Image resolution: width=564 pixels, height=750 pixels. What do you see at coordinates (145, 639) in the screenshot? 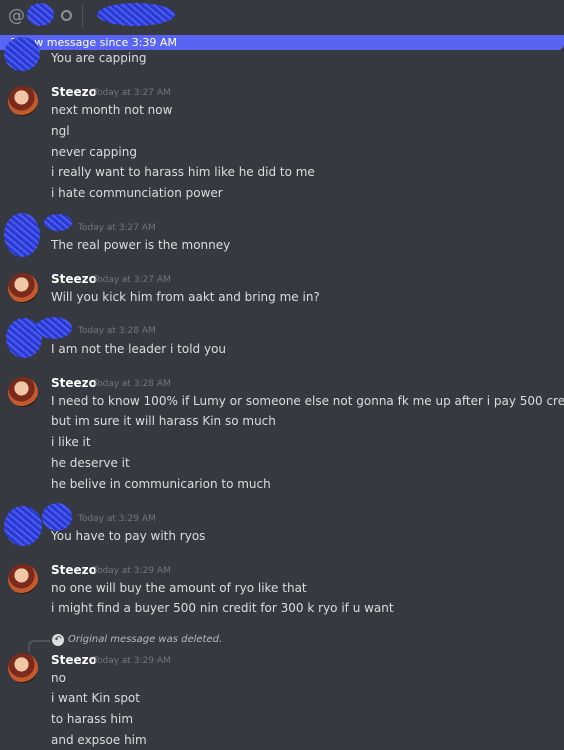
I see `reply-deleted-note: Original message was deleted.` at bounding box center [145, 639].